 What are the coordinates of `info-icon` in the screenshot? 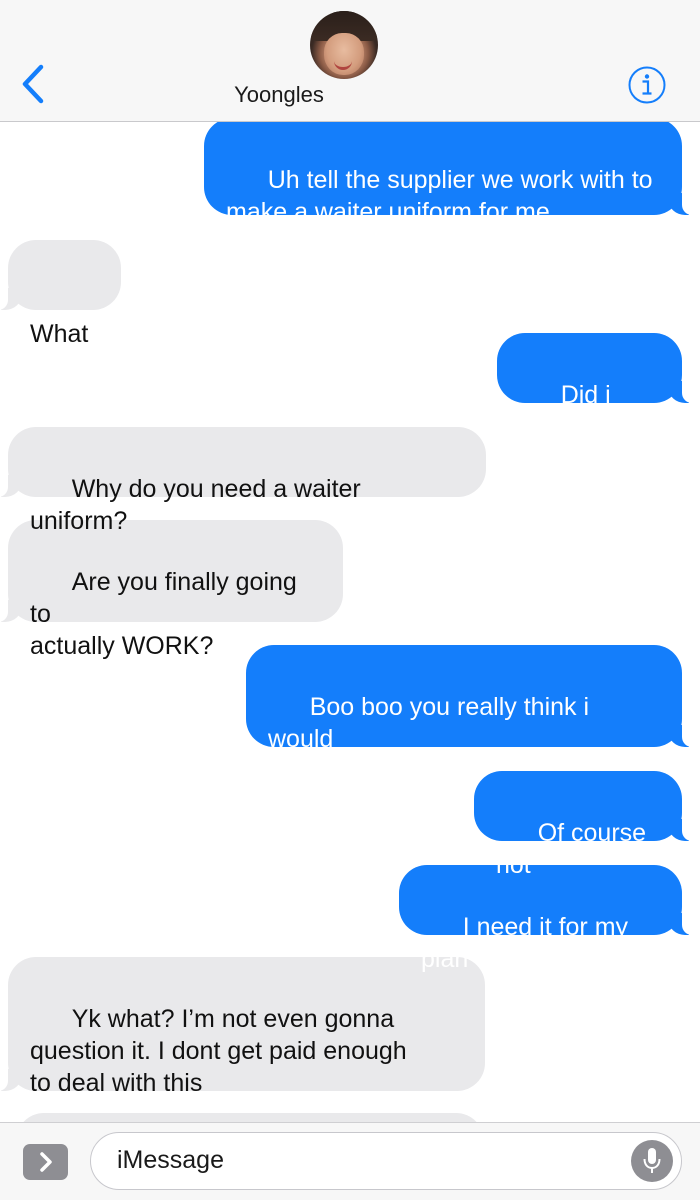 It's located at (647, 85).